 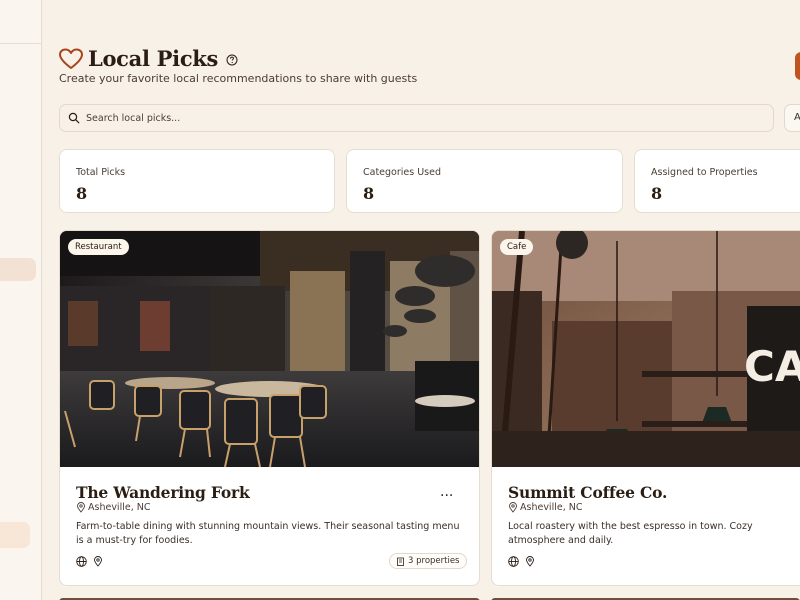 What do you see at coordinates (484, 181) in the screenshot?
I see `stat-card-categories-used: Categories Used 8` at bounding box center [484, 181].